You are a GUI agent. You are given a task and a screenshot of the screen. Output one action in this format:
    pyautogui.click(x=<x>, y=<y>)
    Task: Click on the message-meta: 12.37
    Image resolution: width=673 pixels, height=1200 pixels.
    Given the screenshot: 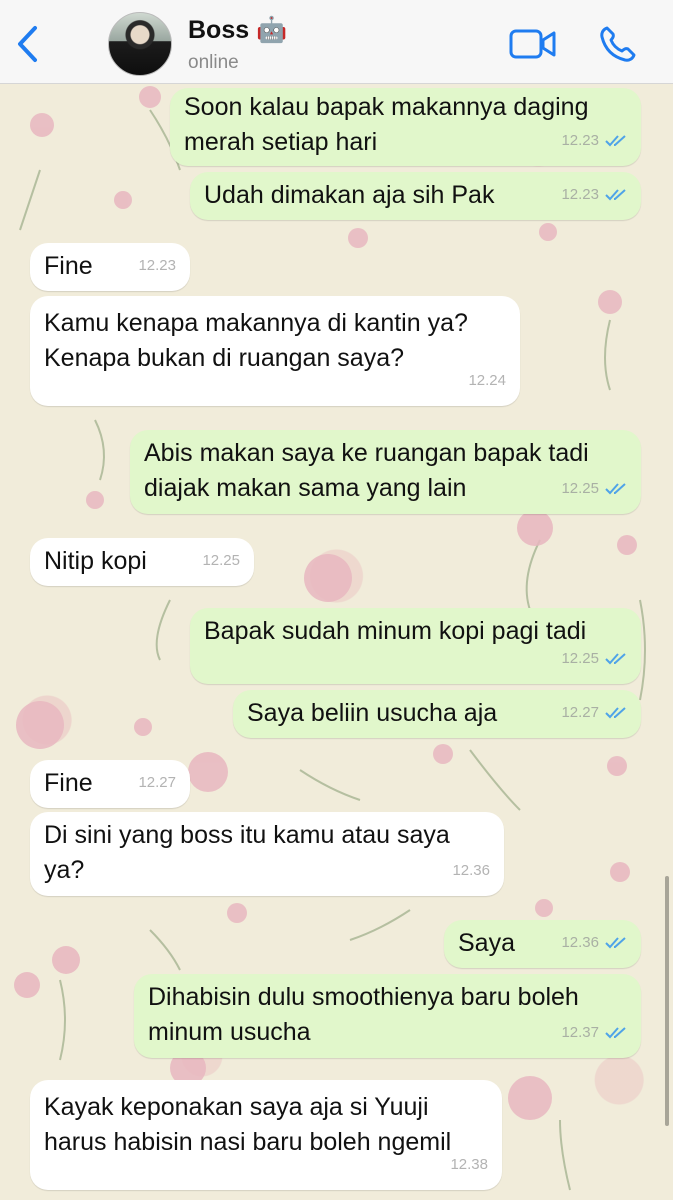 What is the action you would take?
    pyautogui.click(x=594, y=1032)
    